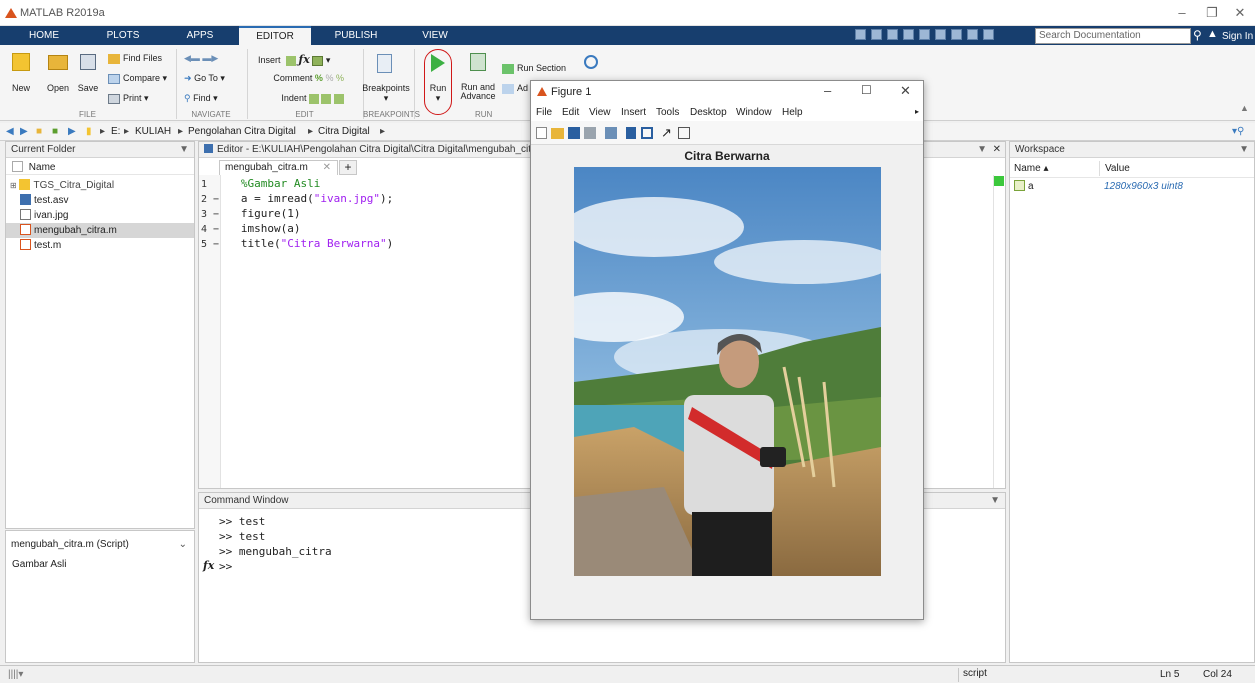  Describe the element at coordinates (275, 35) in the screenshot. I see `tab-editor: EDITOR` at that location.